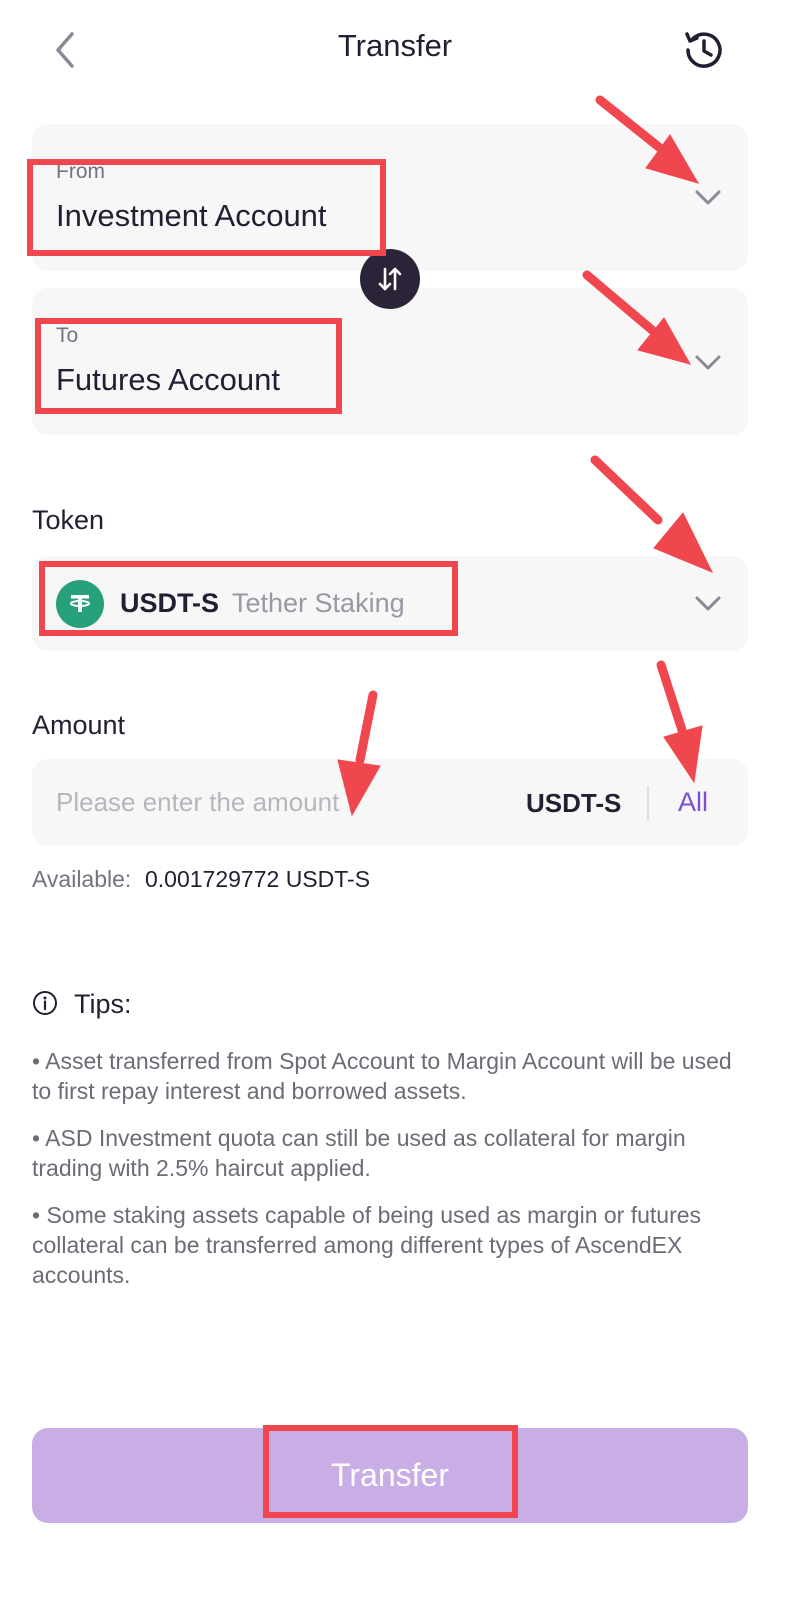 The width and height of the screenshot is (790, 1598). What do you see at coordinates (79, 725) in the screenshot?
I see `amount-section-label: Amount` at bounding box center [79, 725].